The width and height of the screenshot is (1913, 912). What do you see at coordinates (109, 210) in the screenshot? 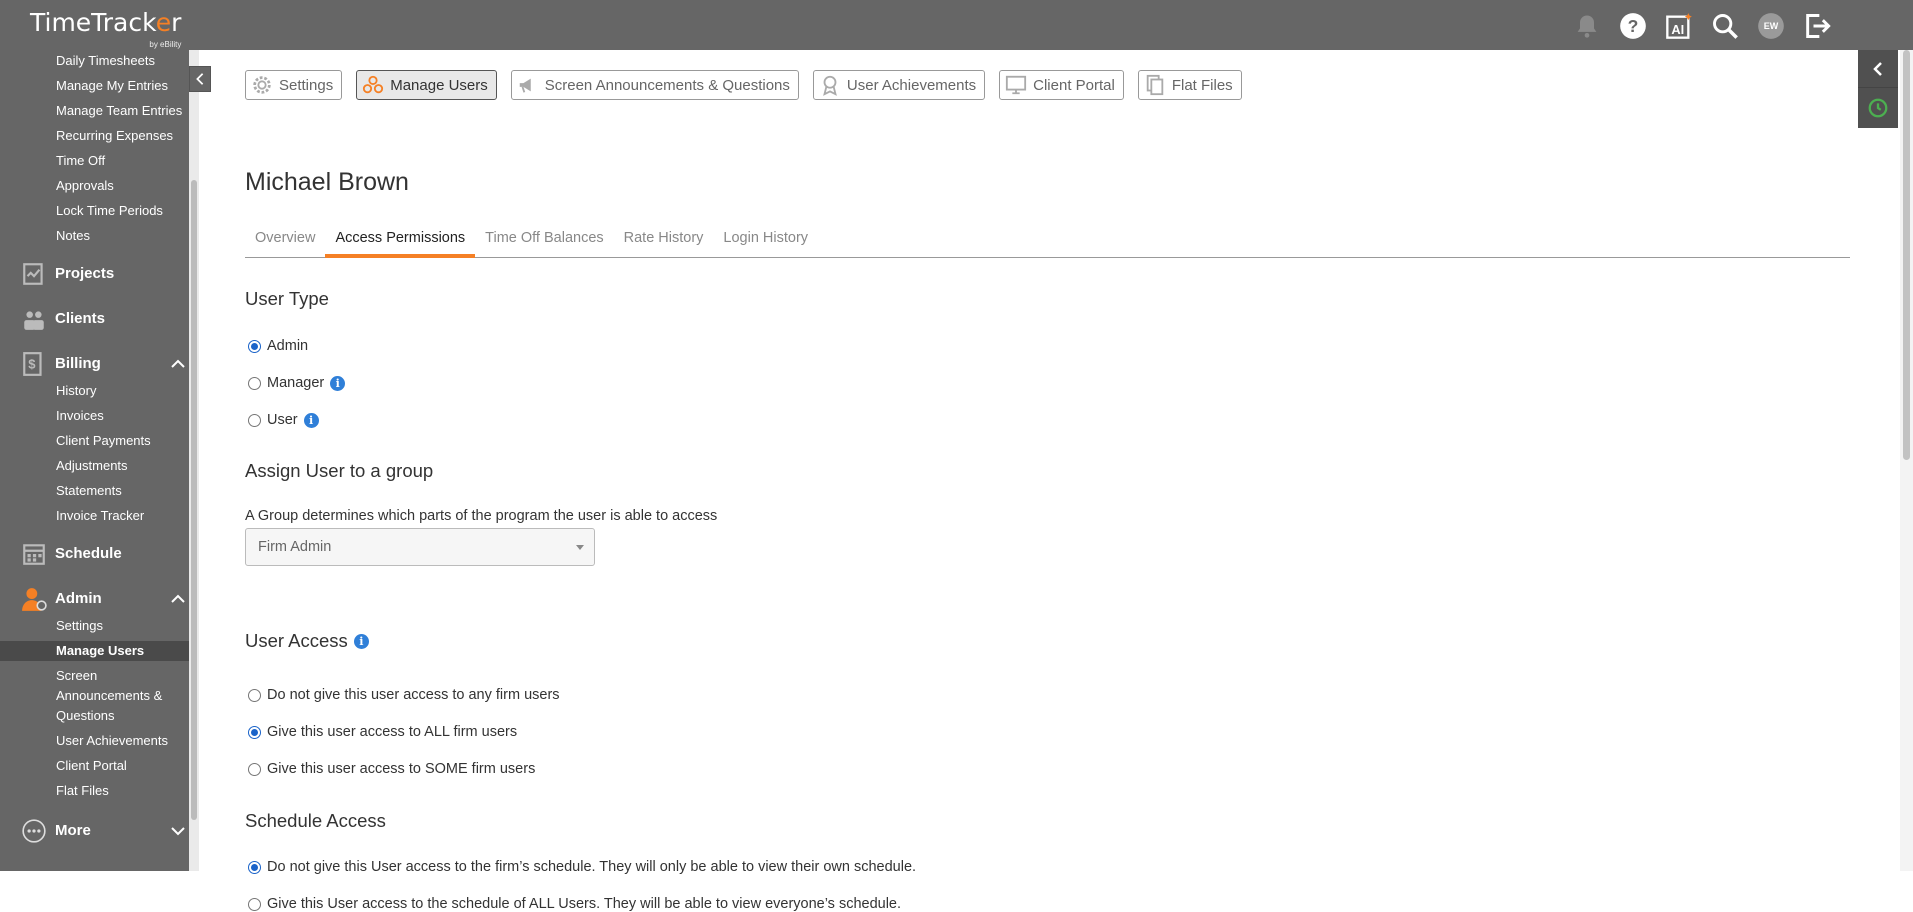
I see `sidebar-item-lock-time-periods: Lock Time Periods` at bounding box center [109, 210].